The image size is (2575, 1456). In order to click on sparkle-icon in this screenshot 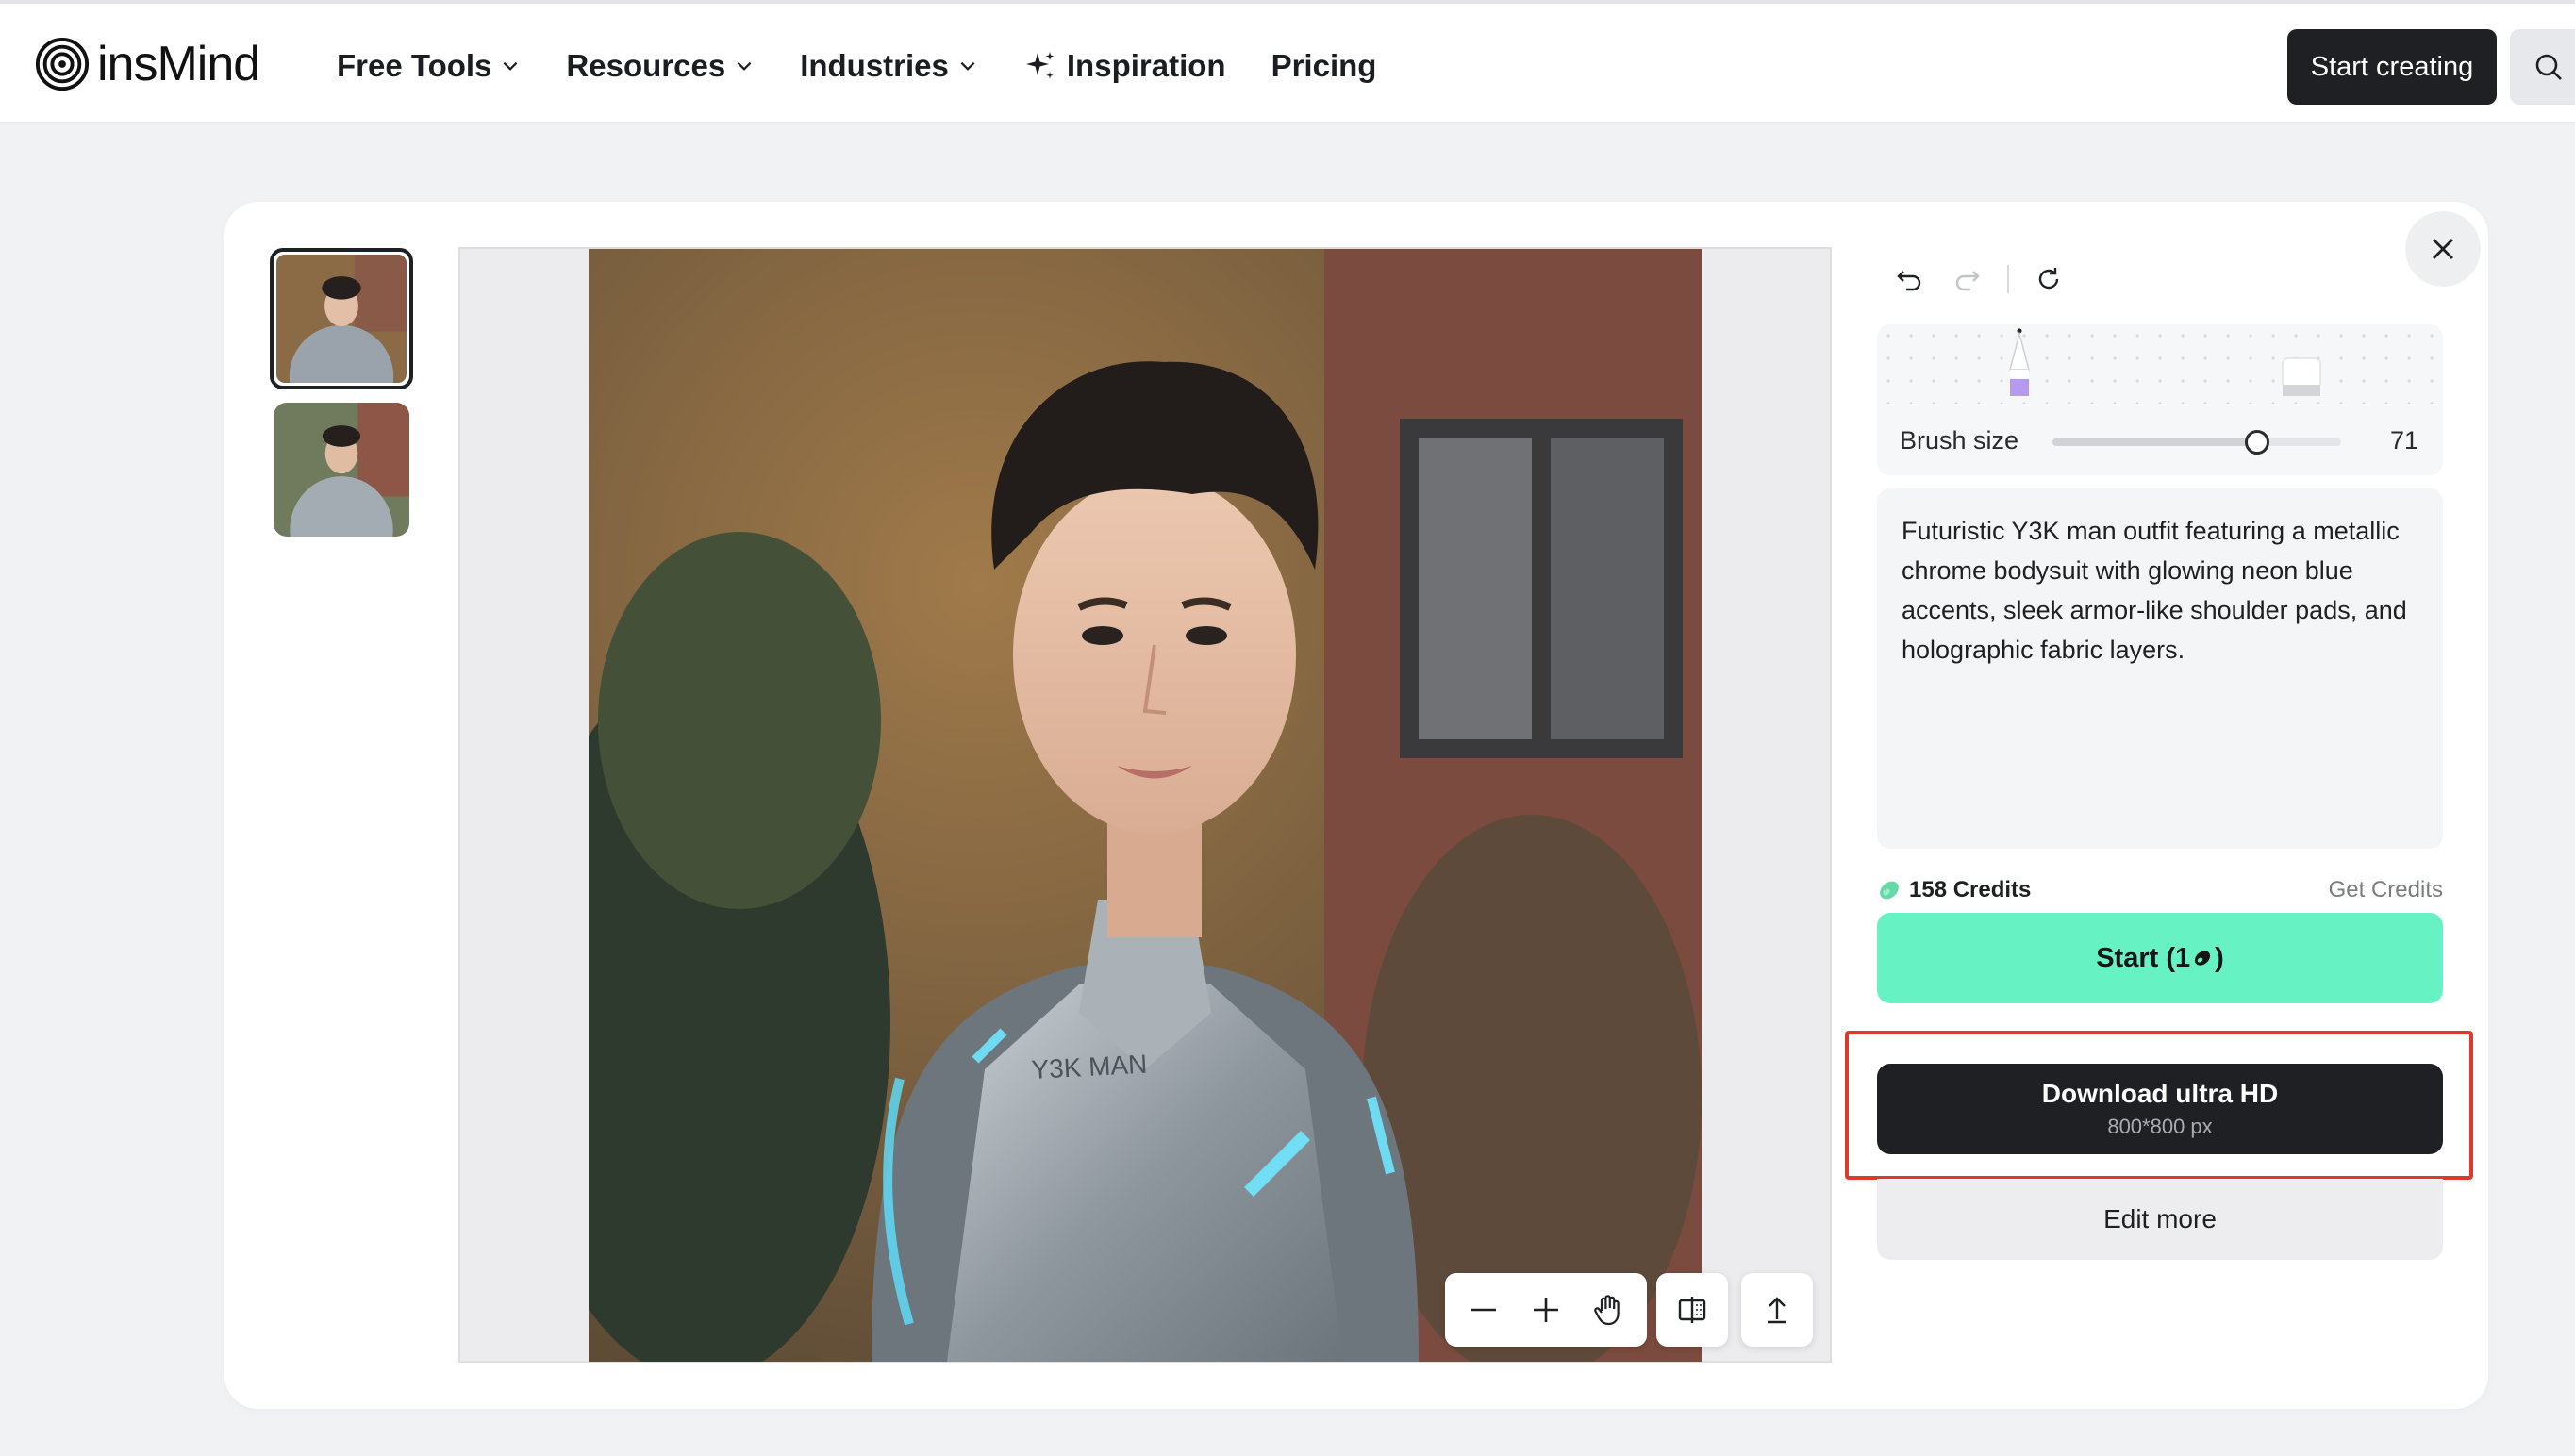, I will do `click(1040, 65)`.